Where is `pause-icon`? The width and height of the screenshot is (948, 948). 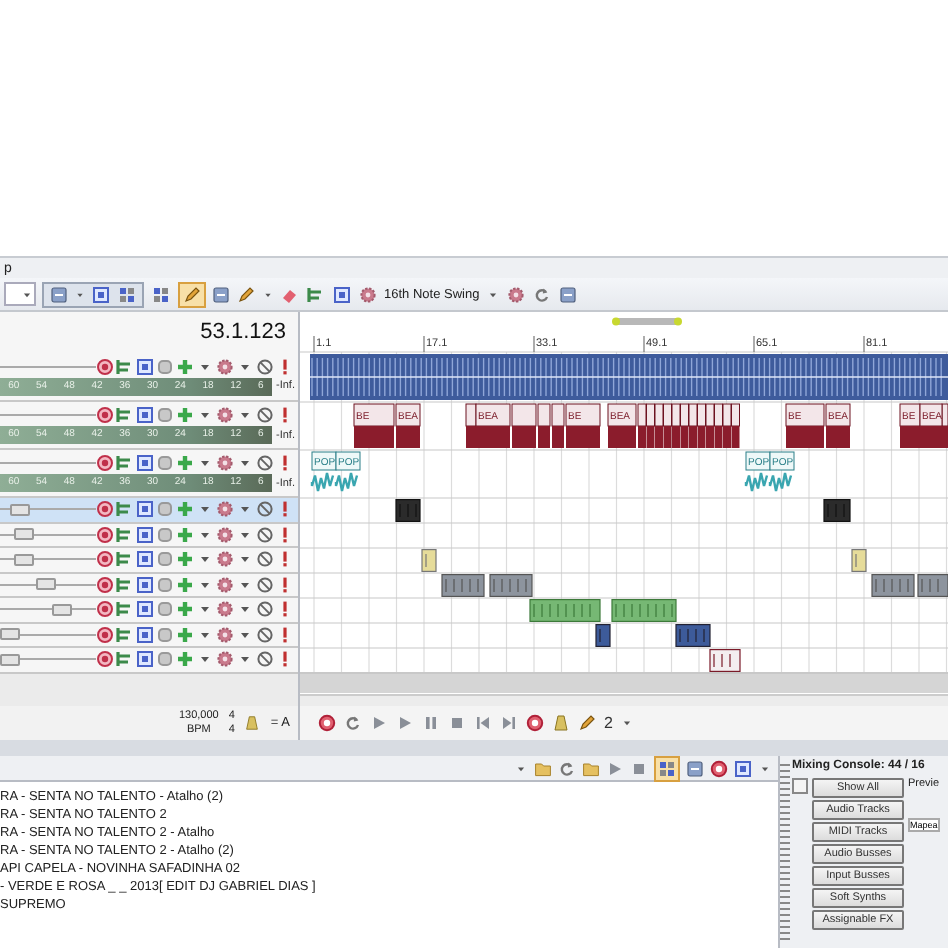
pause-icon is located at coordinates (431, 723).